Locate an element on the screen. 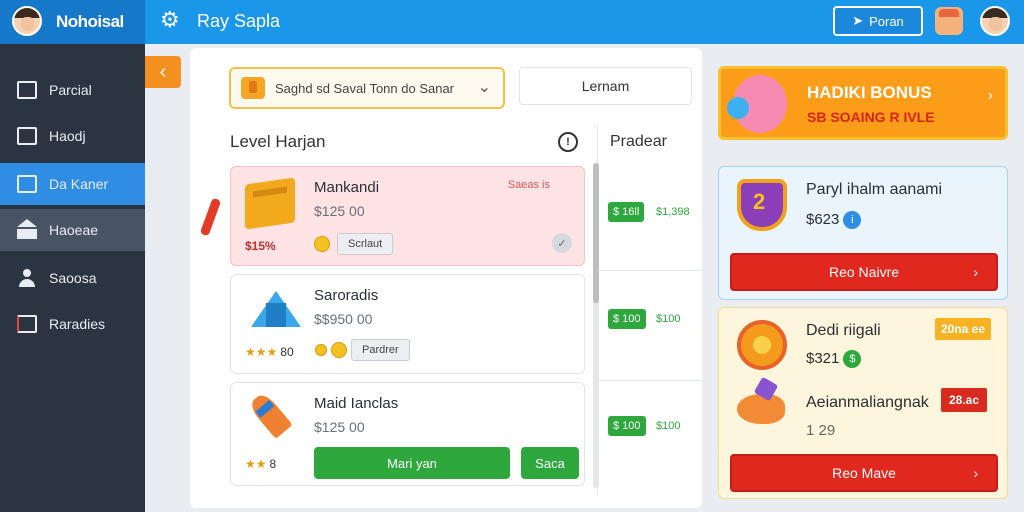 The width and height of the screenshot is (1024, 512). send-icon: ➤ is located at coordinates (858, 20).